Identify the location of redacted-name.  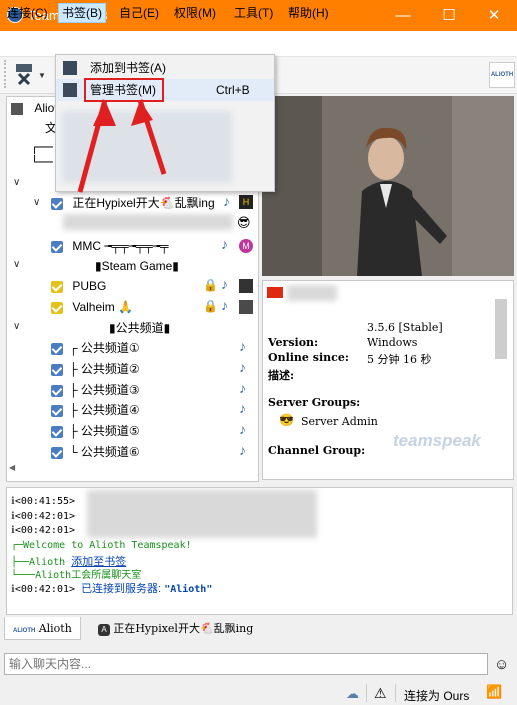
(312, 293).